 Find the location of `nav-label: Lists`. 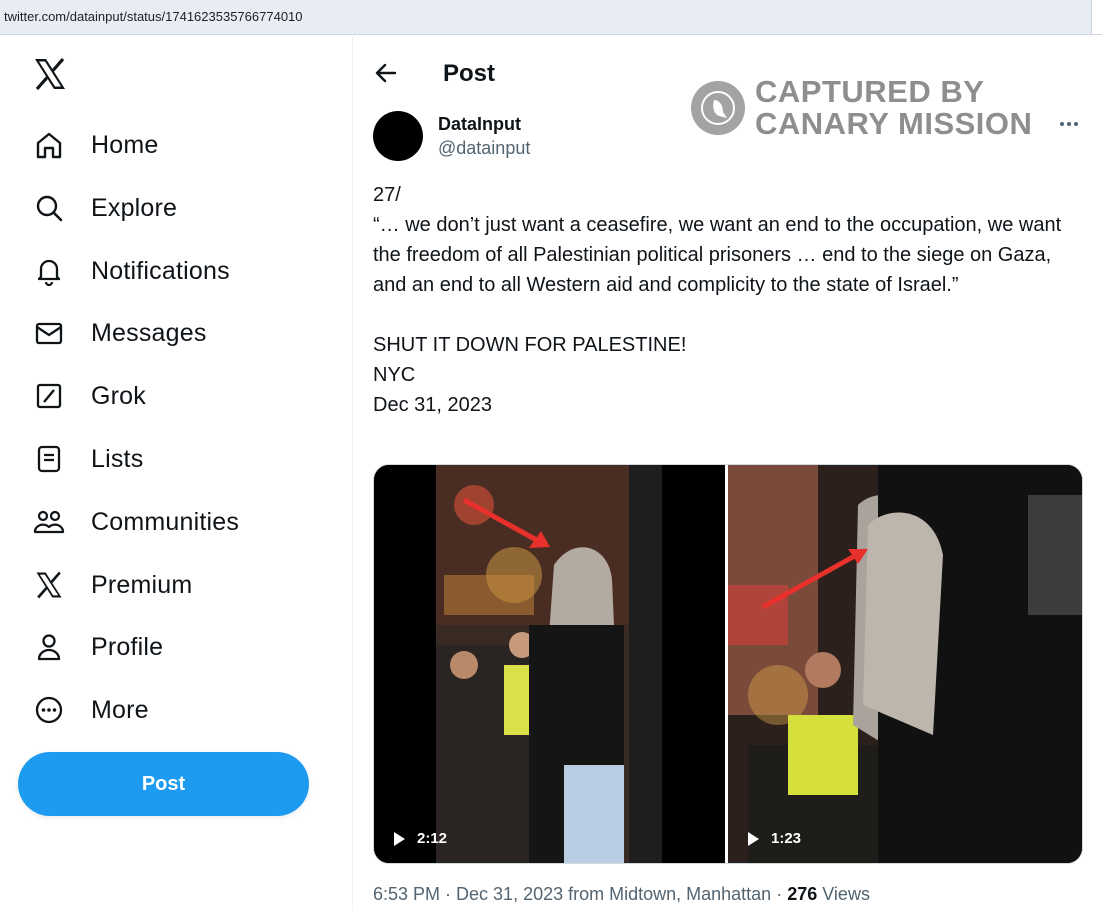

nav-label: Lists is located at coordinates (117, 458).